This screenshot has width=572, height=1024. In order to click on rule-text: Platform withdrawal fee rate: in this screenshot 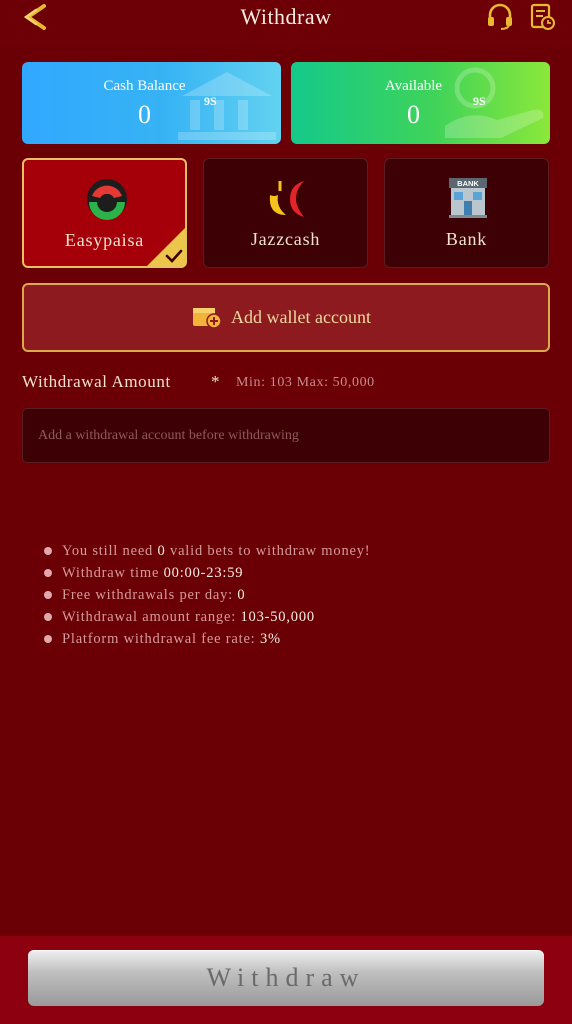, I will do `click(161, 639)`.